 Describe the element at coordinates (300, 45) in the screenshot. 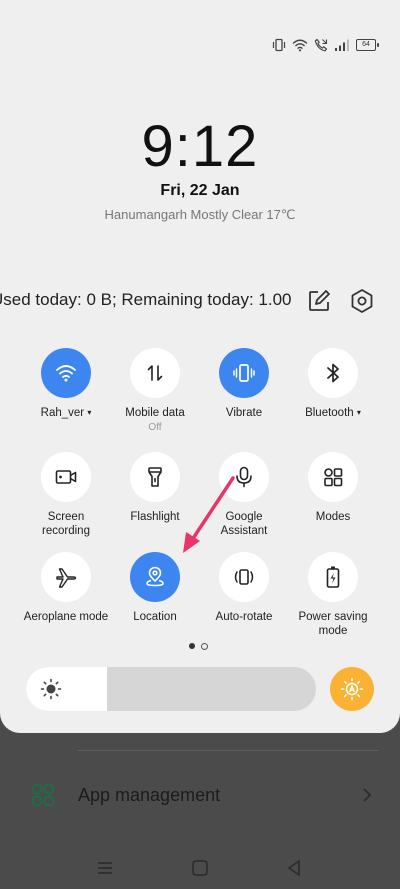

I see `wifi-status-icon` at that location.